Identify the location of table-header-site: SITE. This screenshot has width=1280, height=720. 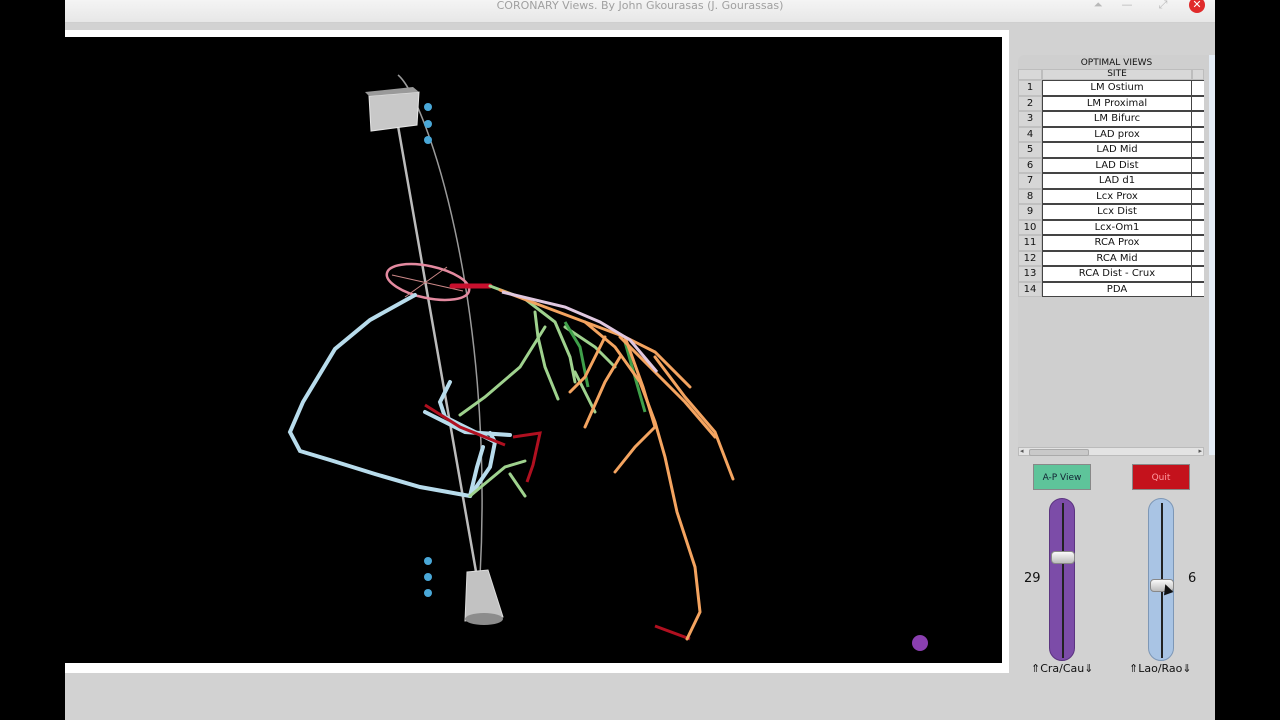
(1117, 74).